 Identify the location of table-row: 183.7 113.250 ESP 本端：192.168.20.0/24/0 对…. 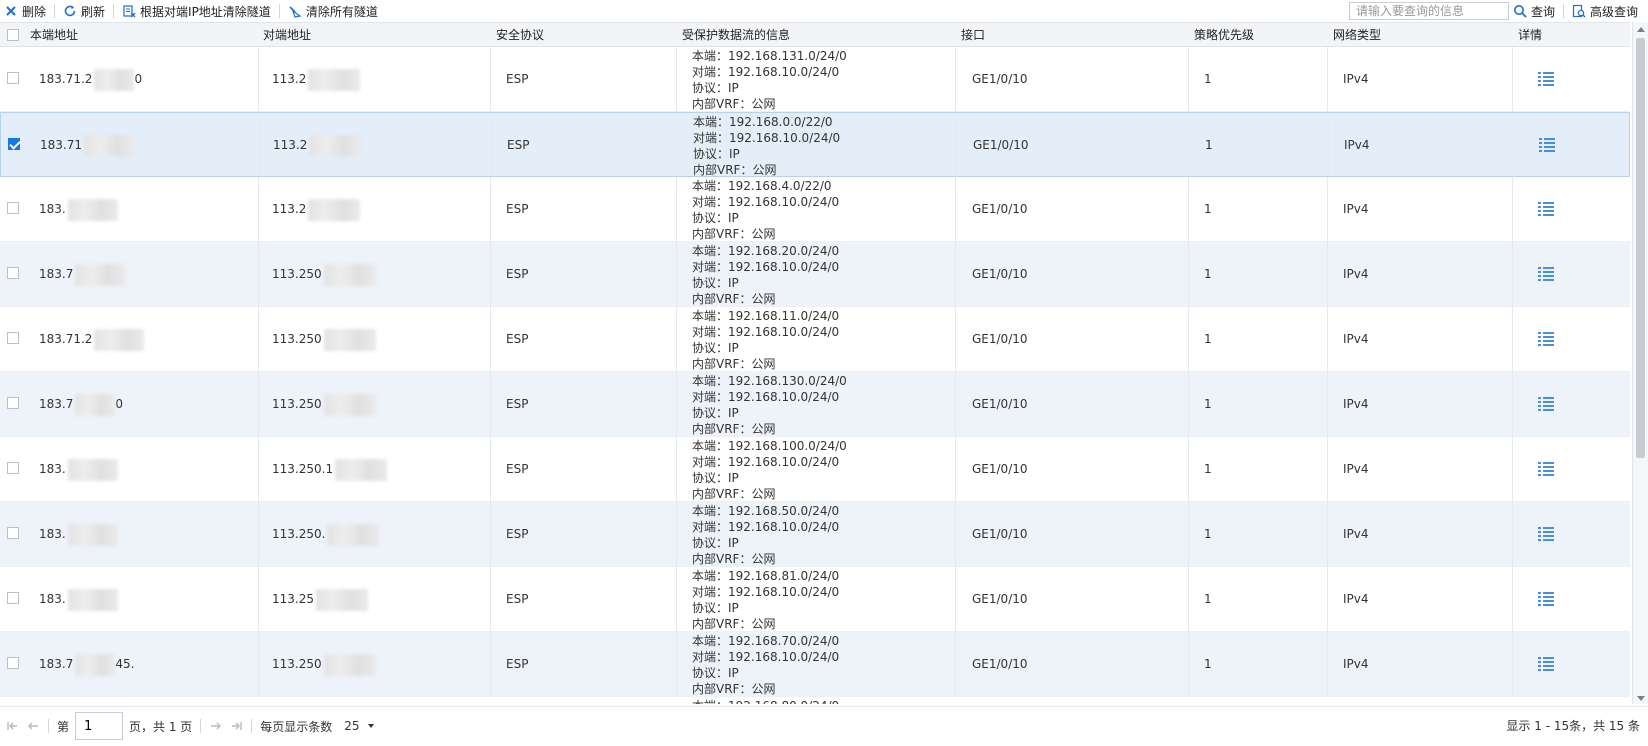
(815, 274).